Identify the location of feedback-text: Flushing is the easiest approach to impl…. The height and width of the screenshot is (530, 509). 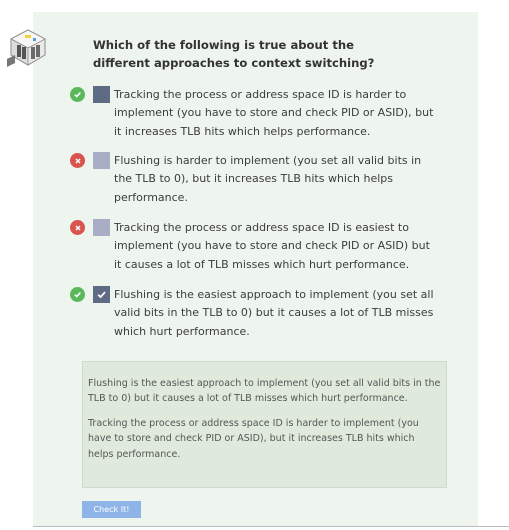
(264, 391).